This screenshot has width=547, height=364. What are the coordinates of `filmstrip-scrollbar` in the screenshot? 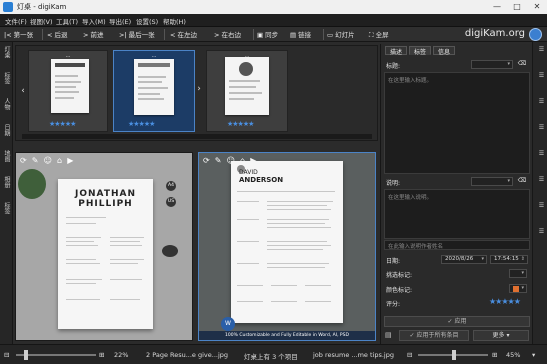 It's located at (197, 136).